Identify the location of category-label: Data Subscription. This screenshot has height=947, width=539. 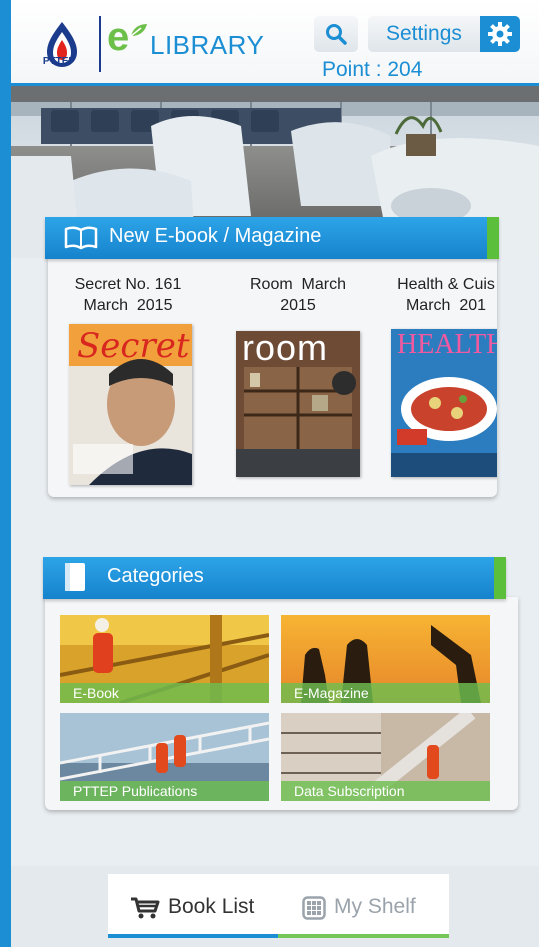
(385, 791).